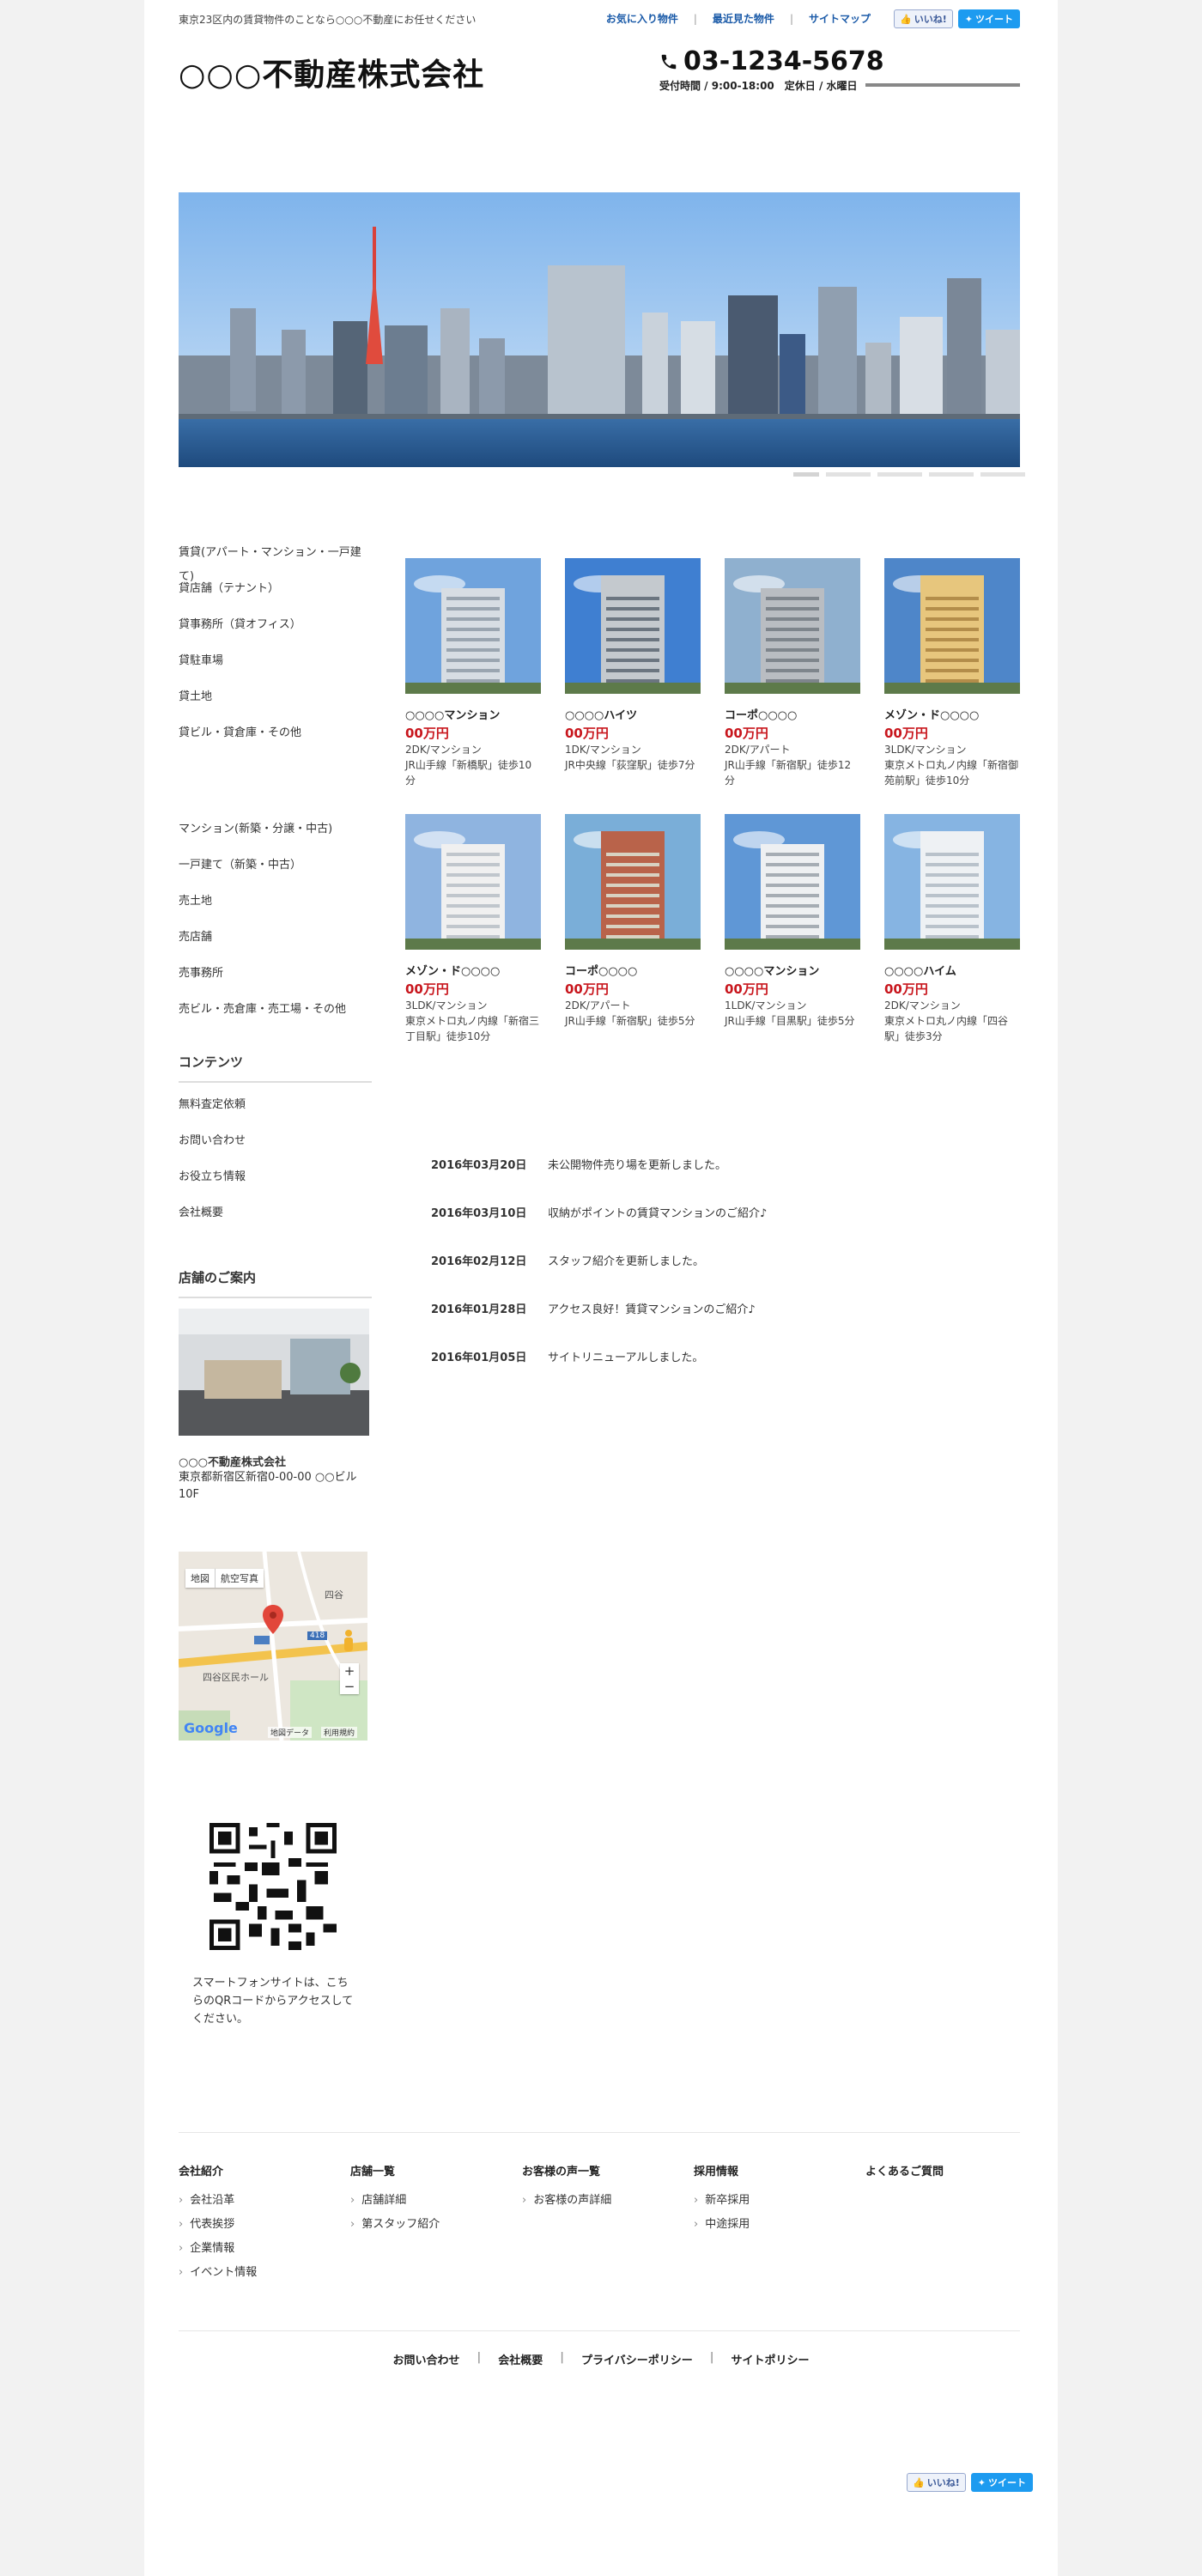 This screenshot has height=2576, width=1202. What do you see at coordinates (642, 18) in the screenshot?
I see `favorites-link: お気に入り物件` at bounding box center [642, 18].